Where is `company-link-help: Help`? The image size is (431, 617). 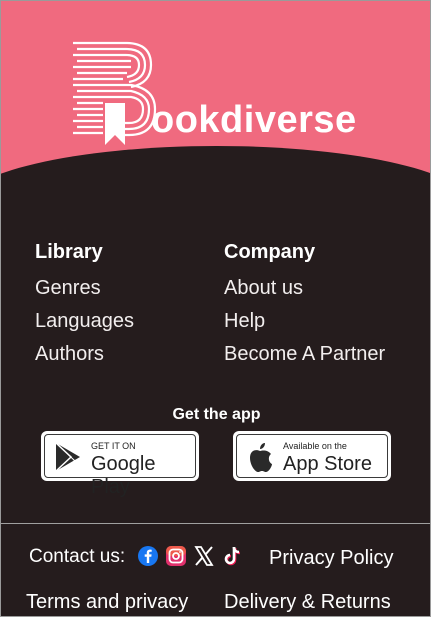 company-link-help: Help is located at coordinates (304, 324).